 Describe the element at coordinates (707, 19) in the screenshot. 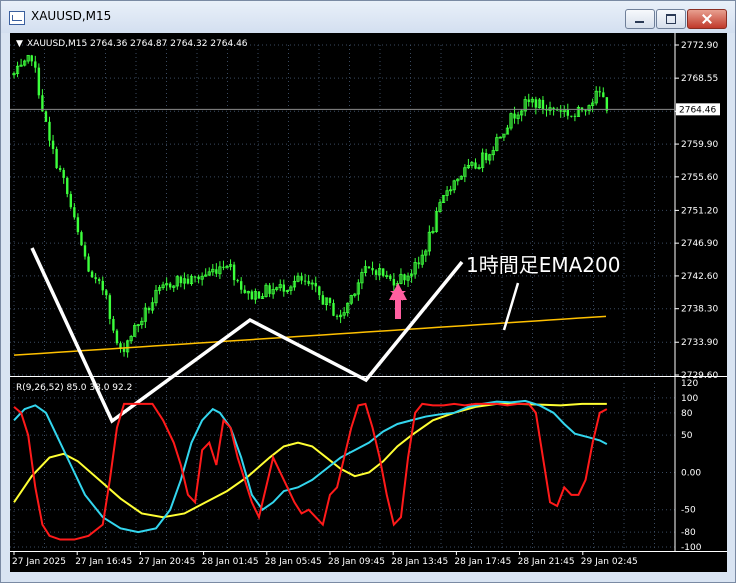

I see `close-button` at that location.